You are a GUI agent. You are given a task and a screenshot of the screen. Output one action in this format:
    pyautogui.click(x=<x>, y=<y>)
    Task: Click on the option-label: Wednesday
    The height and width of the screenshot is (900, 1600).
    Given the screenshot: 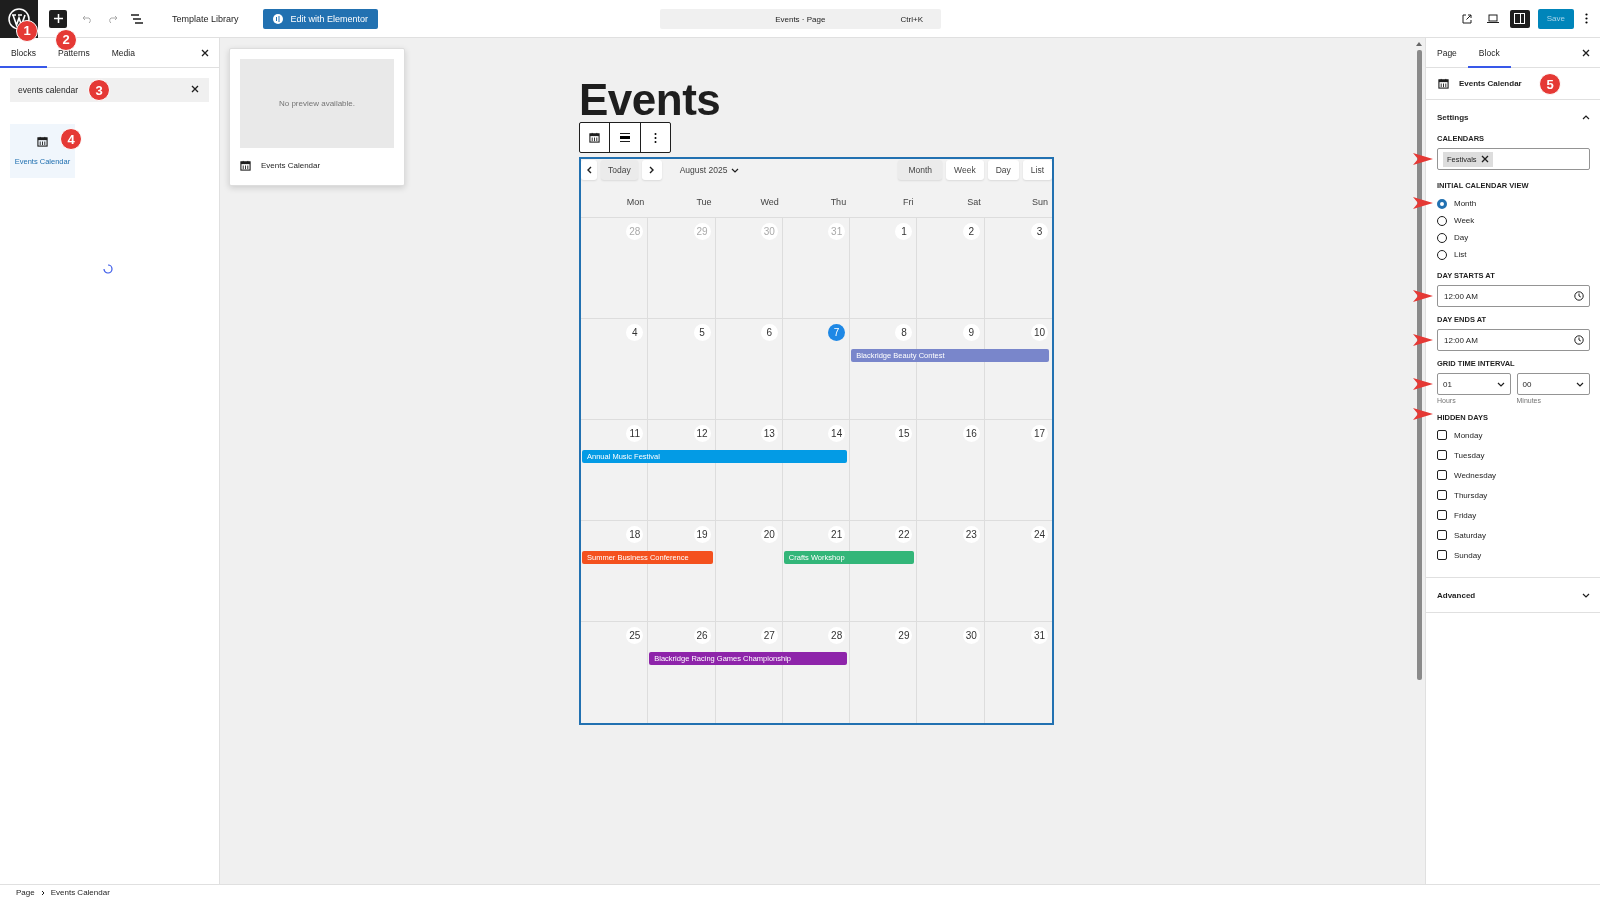 What is the action you would take?
    pyautogui.click(x=1475, y=475)
    